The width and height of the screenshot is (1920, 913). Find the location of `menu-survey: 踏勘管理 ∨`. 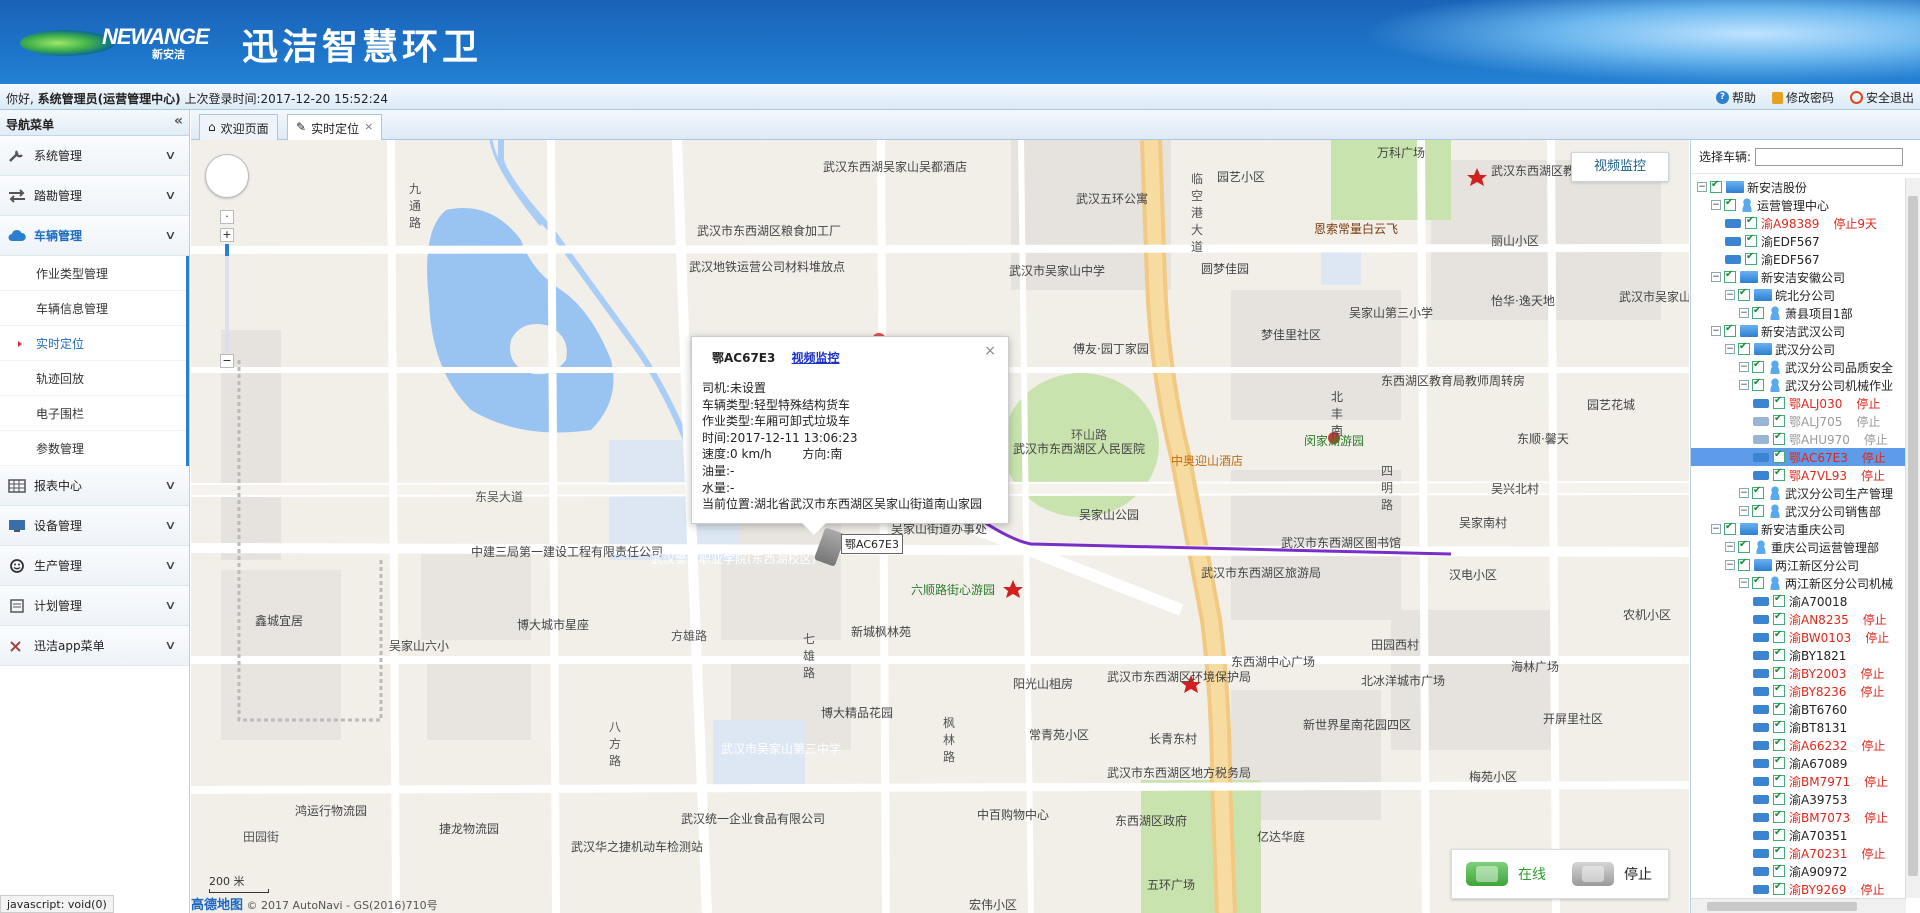

menu-survey: 踏勘管理 ∨ is located at coordinates (94, 196).